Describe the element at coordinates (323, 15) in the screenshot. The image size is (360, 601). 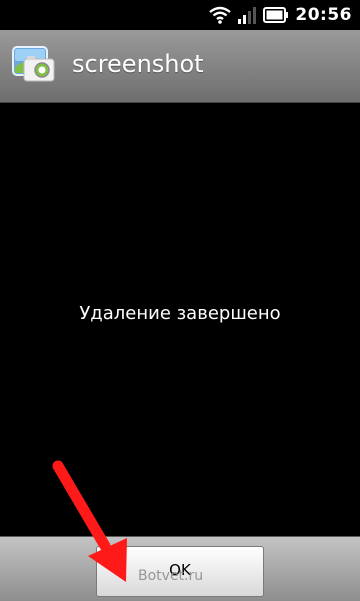
I see `clock: 20:56` at that location.